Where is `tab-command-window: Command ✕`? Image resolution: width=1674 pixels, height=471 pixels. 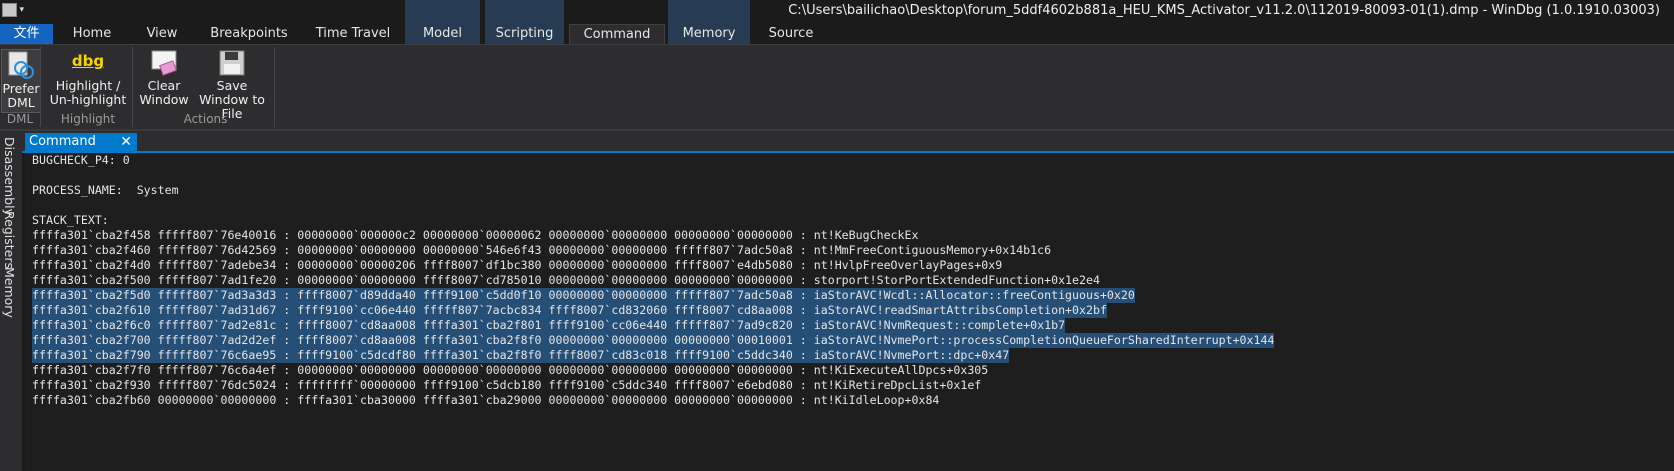 tab-command-window: Command ✕ is located at coordinates (81, 142).